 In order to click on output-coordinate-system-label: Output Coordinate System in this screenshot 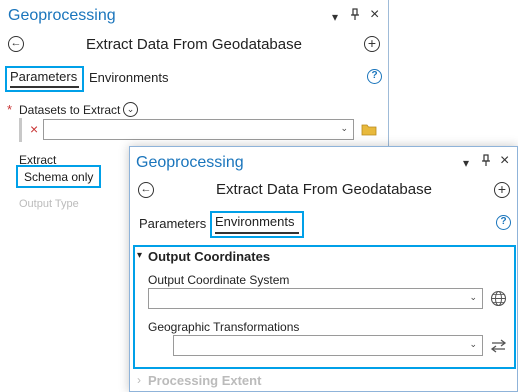, I will do `click(219, 280)`.